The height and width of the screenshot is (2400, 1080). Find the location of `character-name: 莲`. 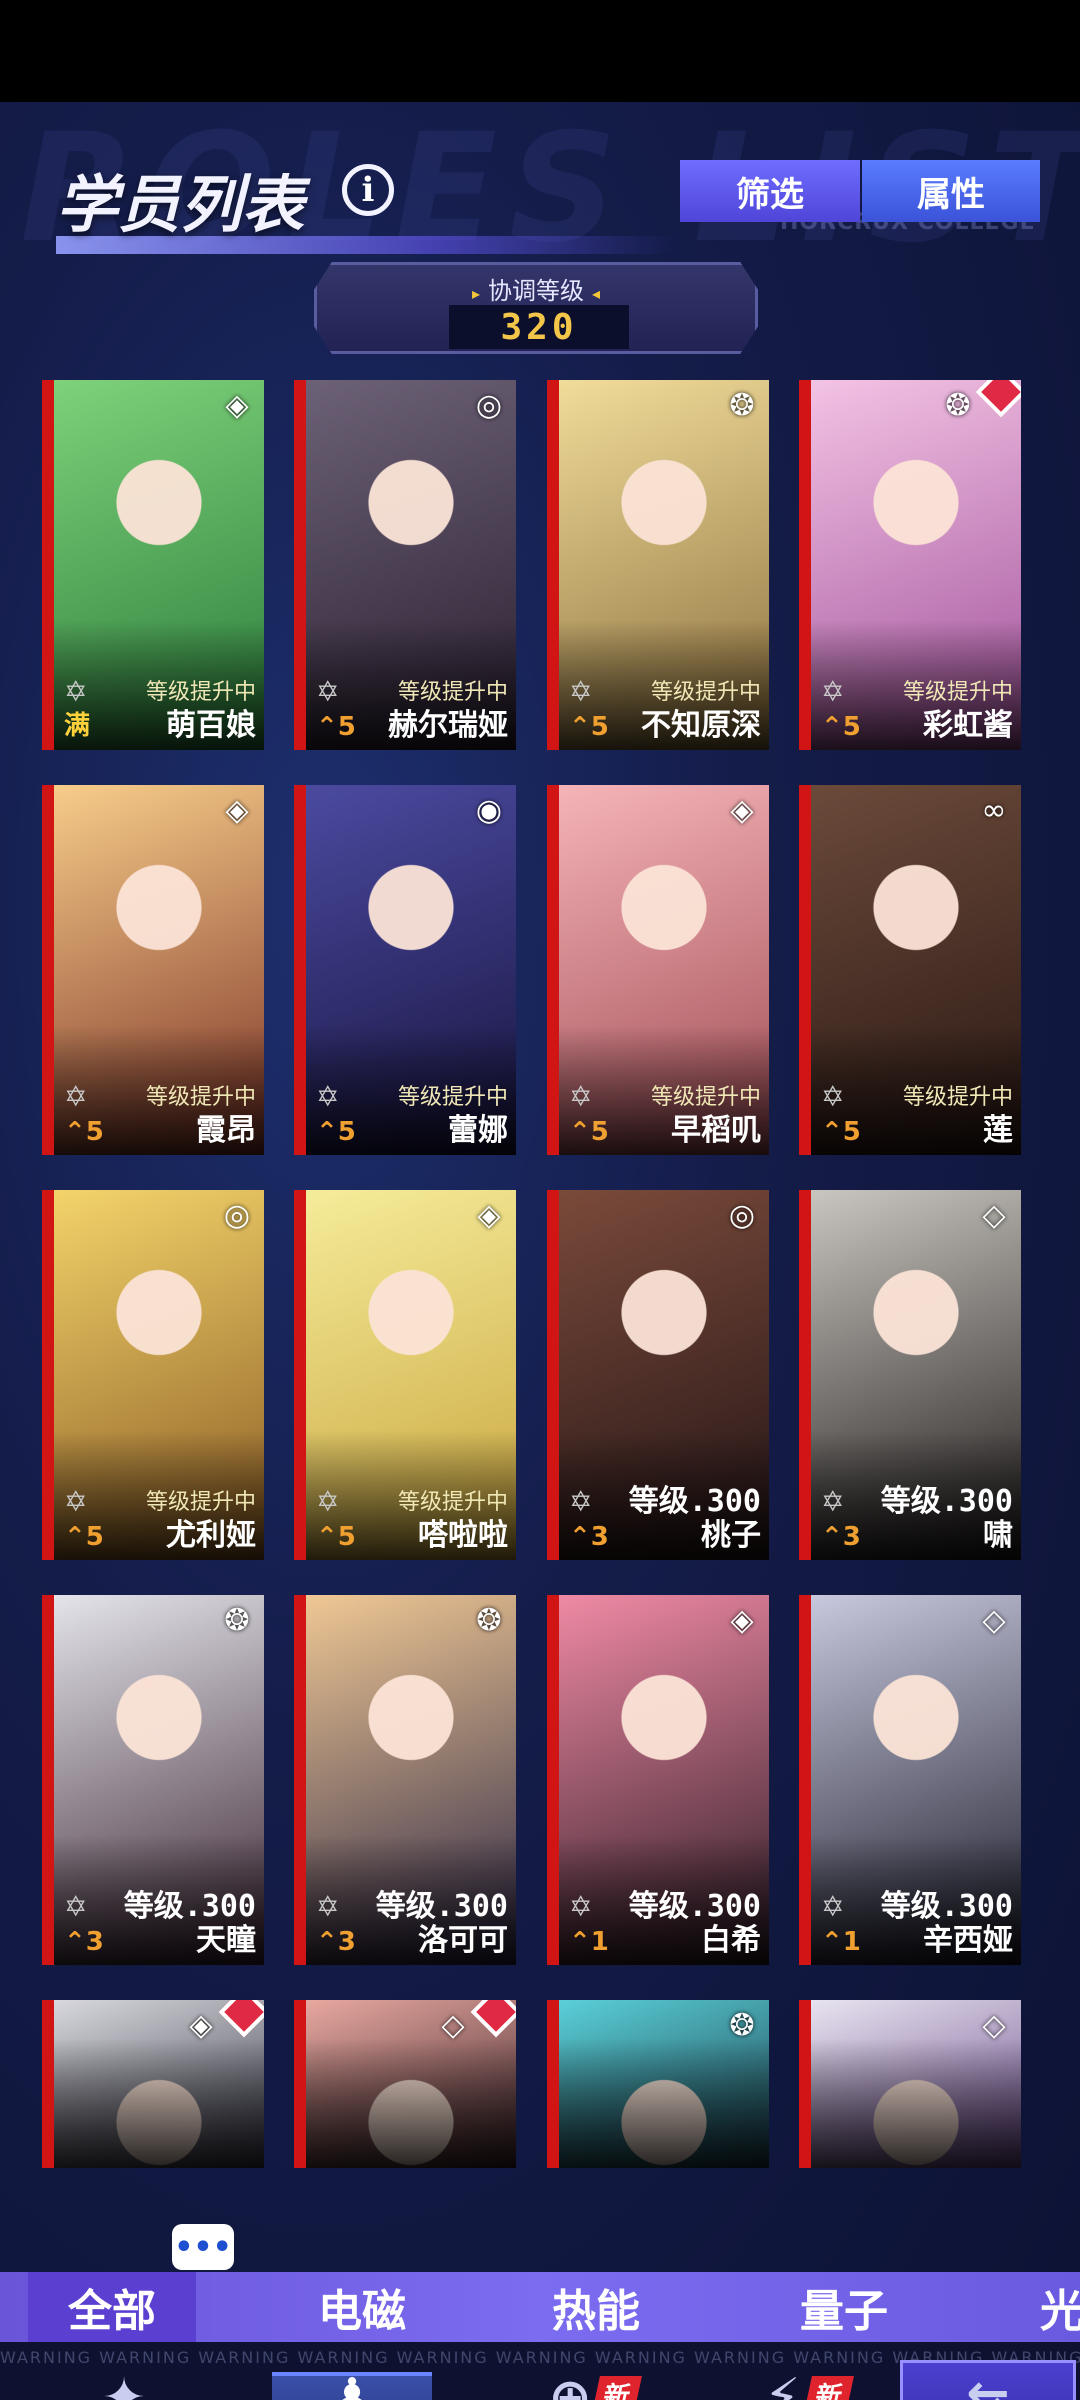

character-name: 莲 is located at coordinates (998, 1130).